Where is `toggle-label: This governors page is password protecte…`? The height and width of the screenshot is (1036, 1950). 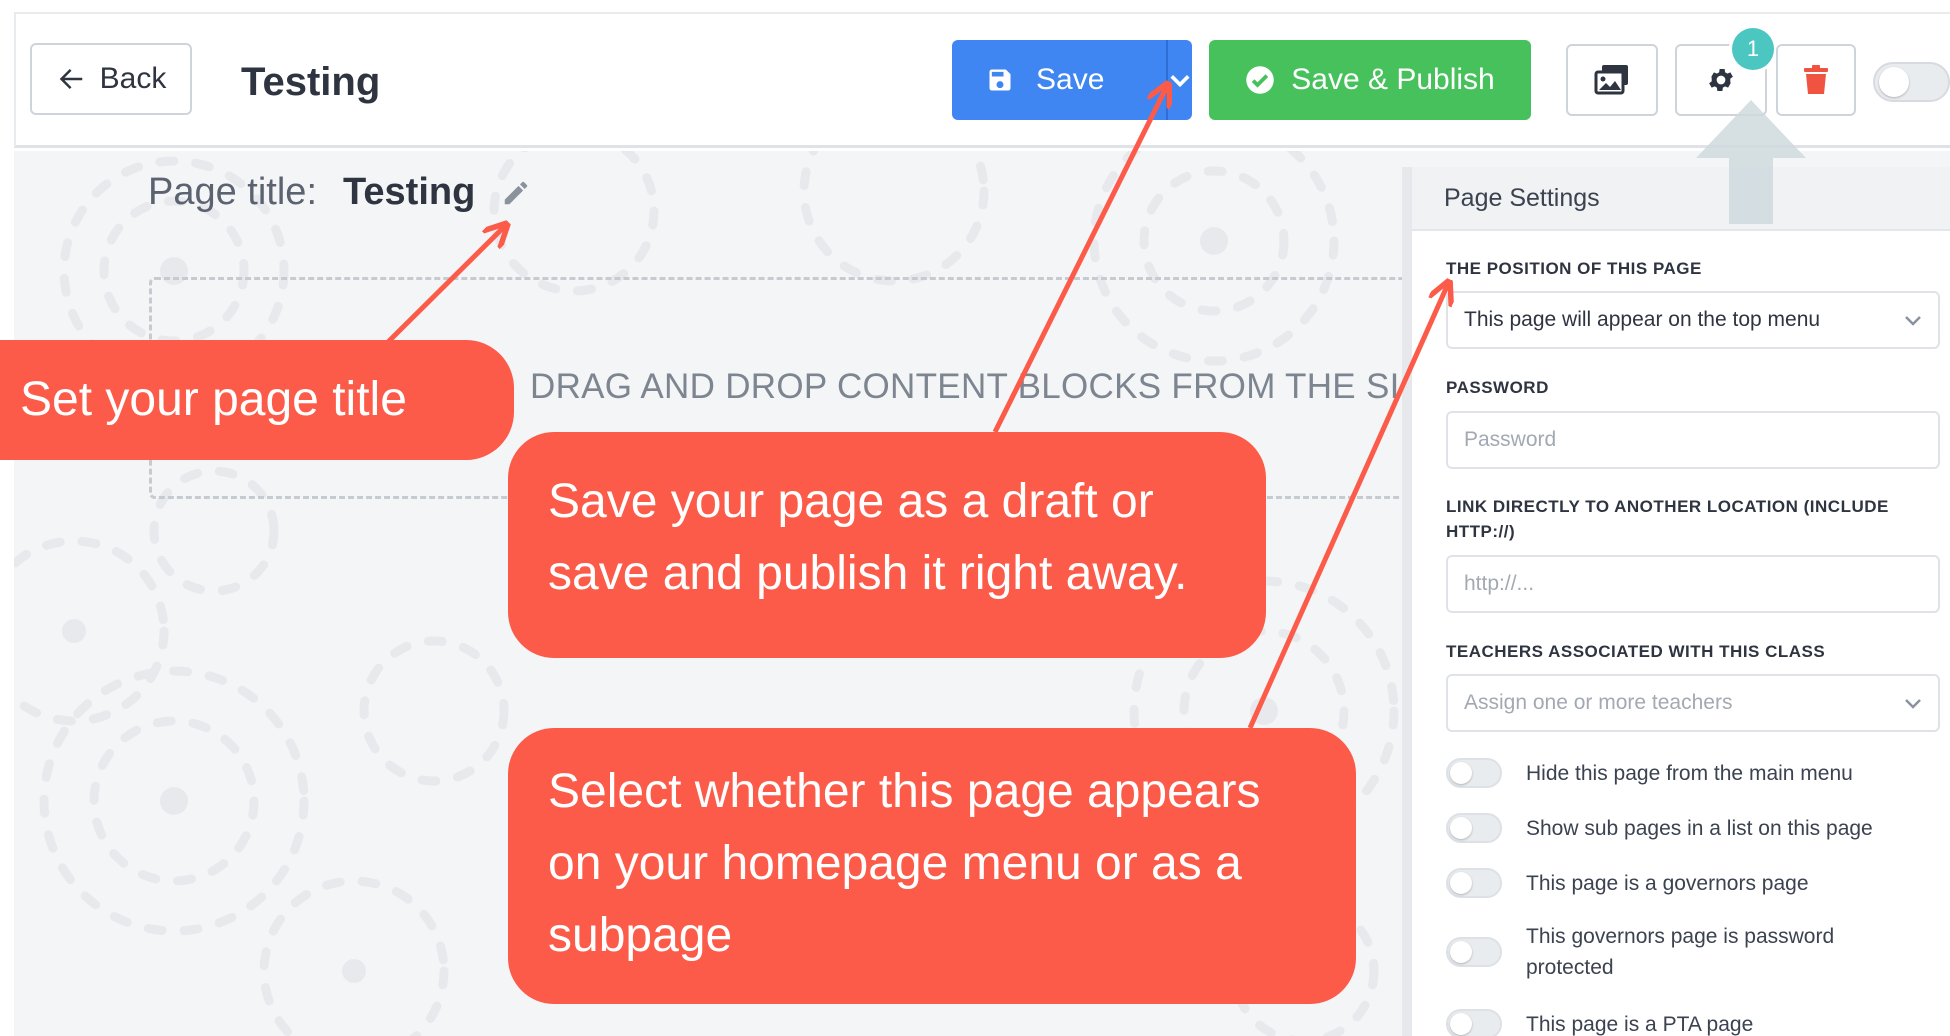
toggle-label: This governors page is password protecte… is located at coordinates (1680, 952).